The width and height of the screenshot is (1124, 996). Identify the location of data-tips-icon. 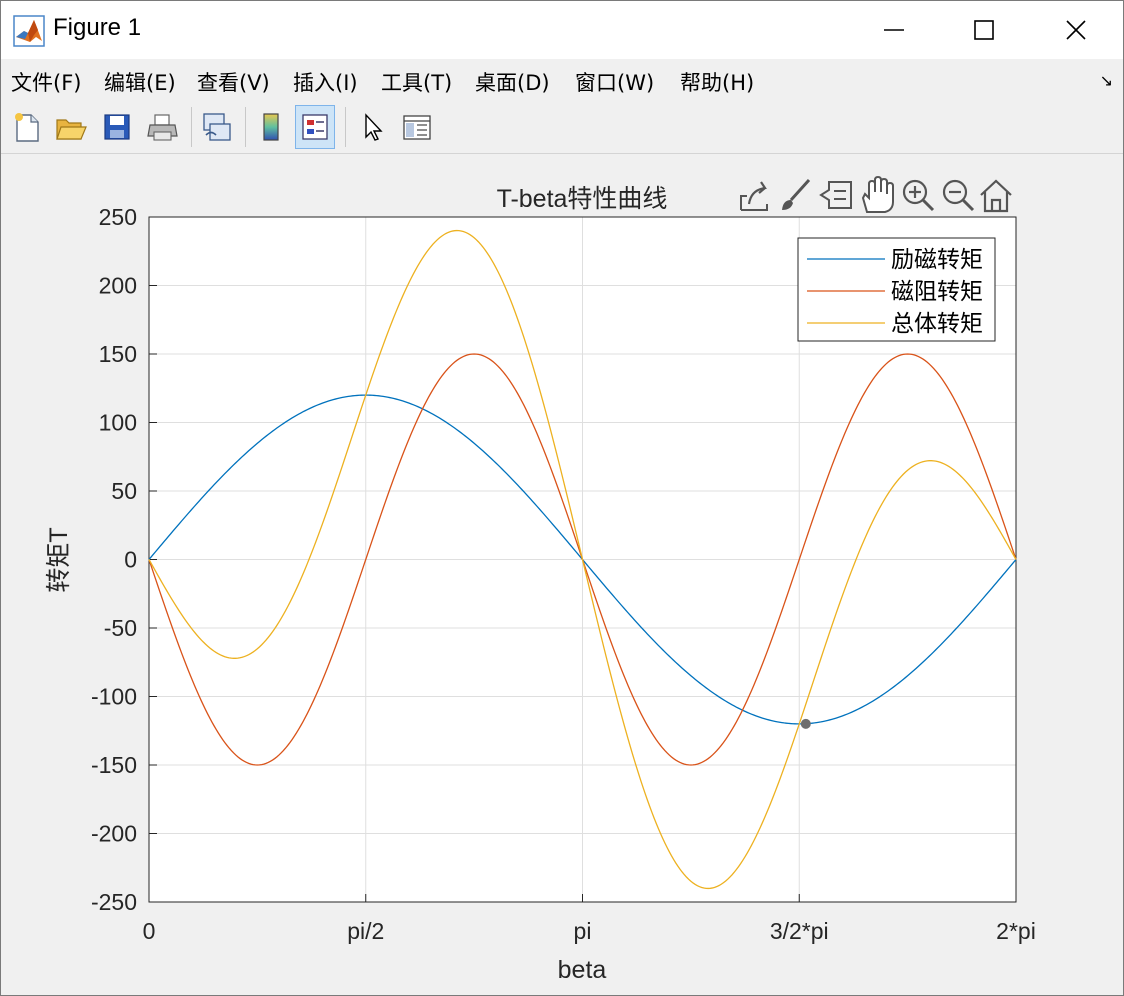
(835, 195).